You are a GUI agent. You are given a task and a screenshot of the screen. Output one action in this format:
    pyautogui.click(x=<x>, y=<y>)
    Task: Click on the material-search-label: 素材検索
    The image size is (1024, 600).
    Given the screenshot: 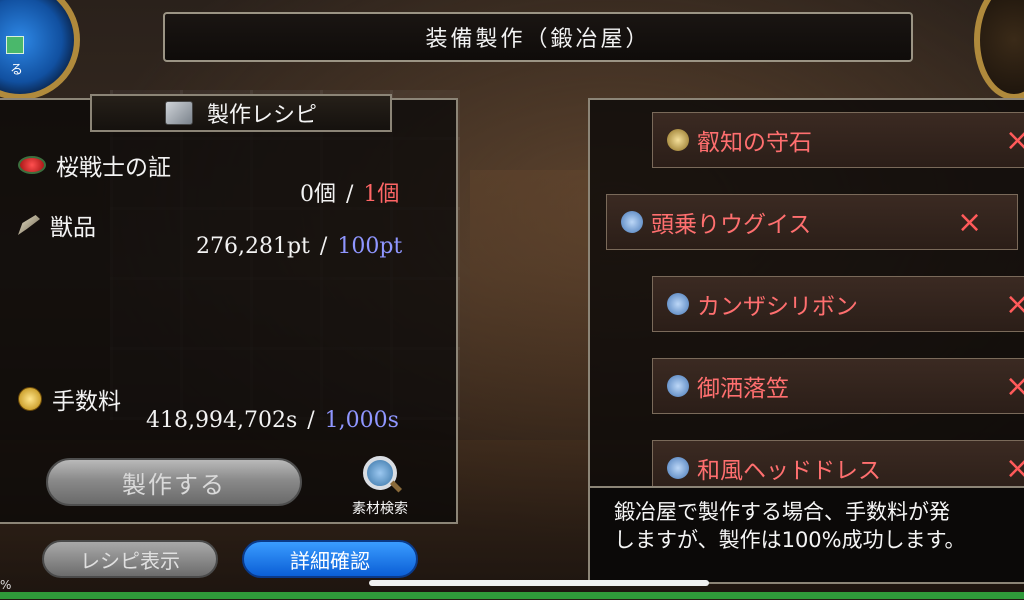 What is the action you would take?
    pyautogui.click(x=380, y=509)
    